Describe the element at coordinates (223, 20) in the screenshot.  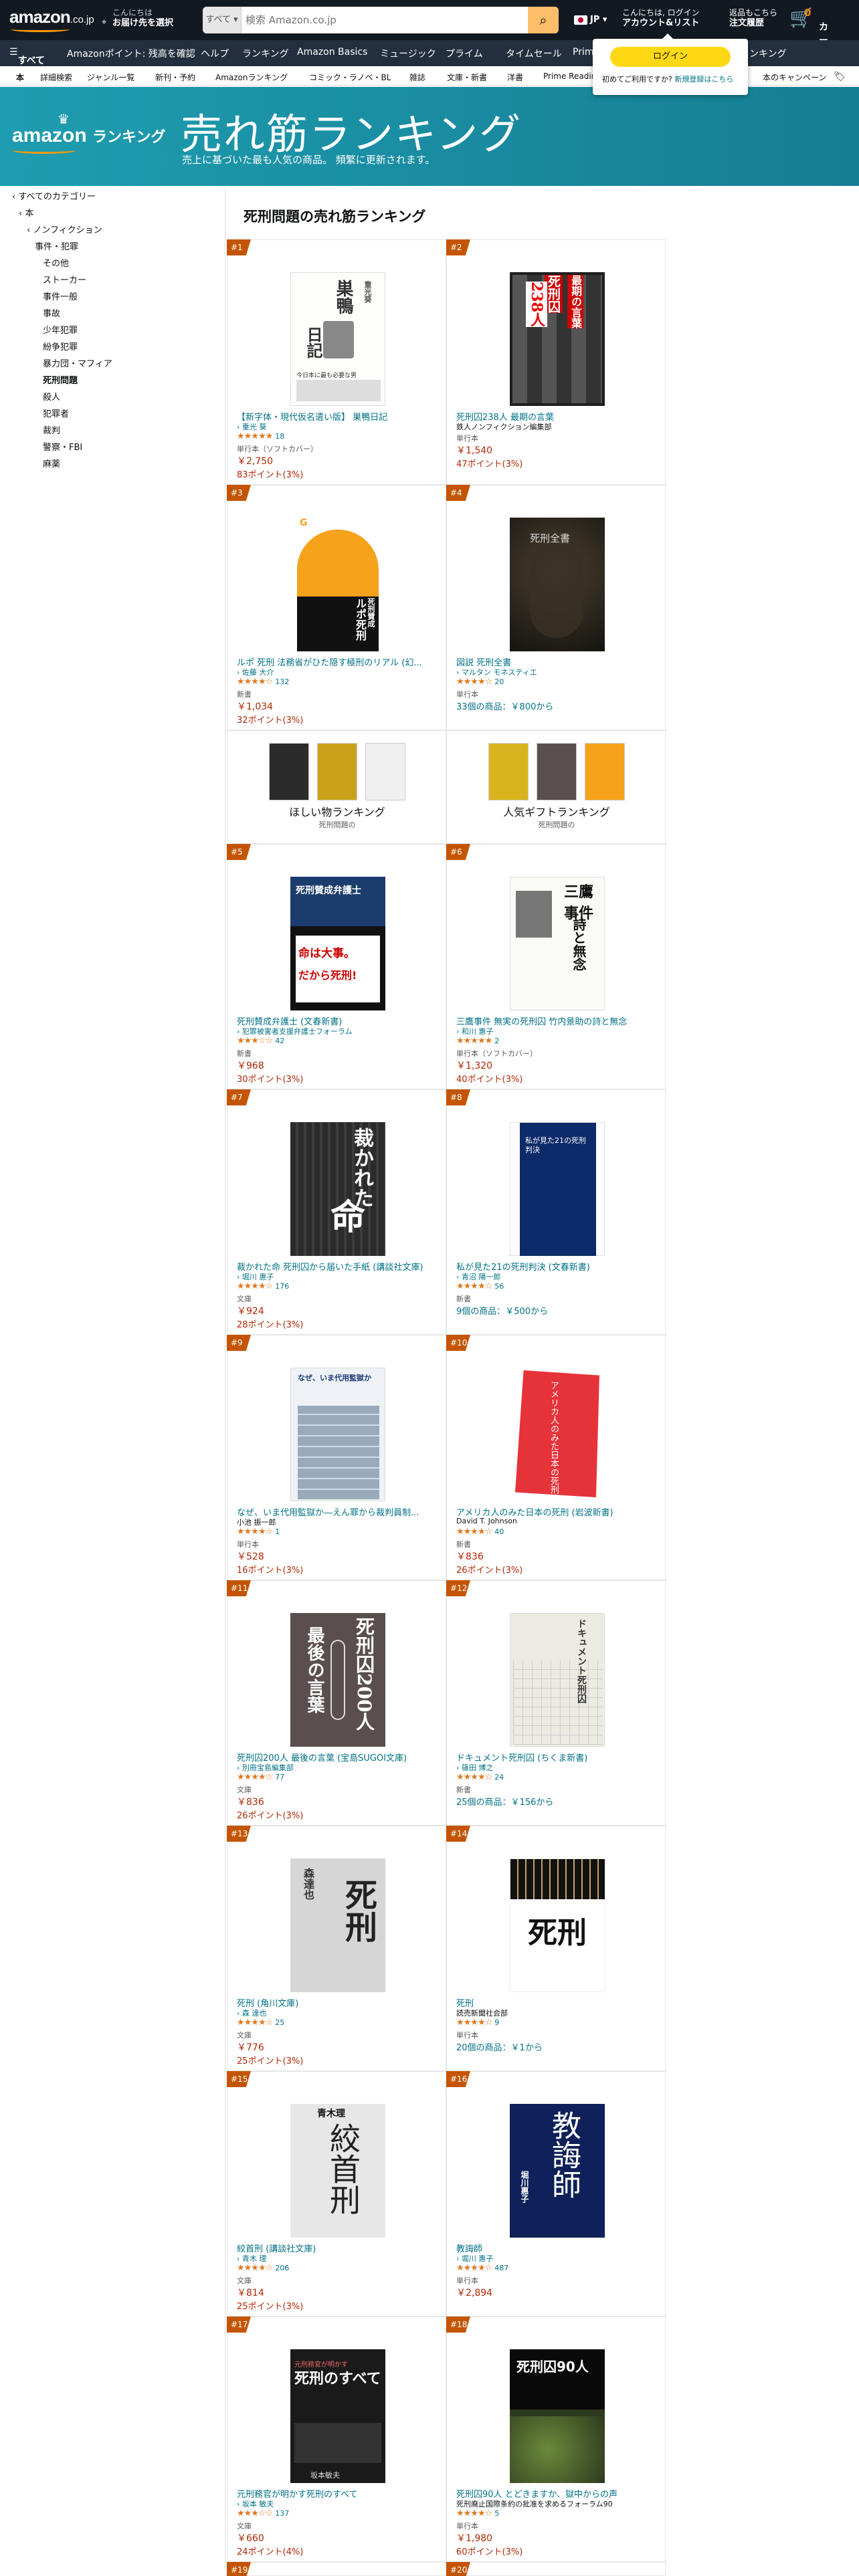
I see `search-category-dropdown: すべて ▾` at that location.